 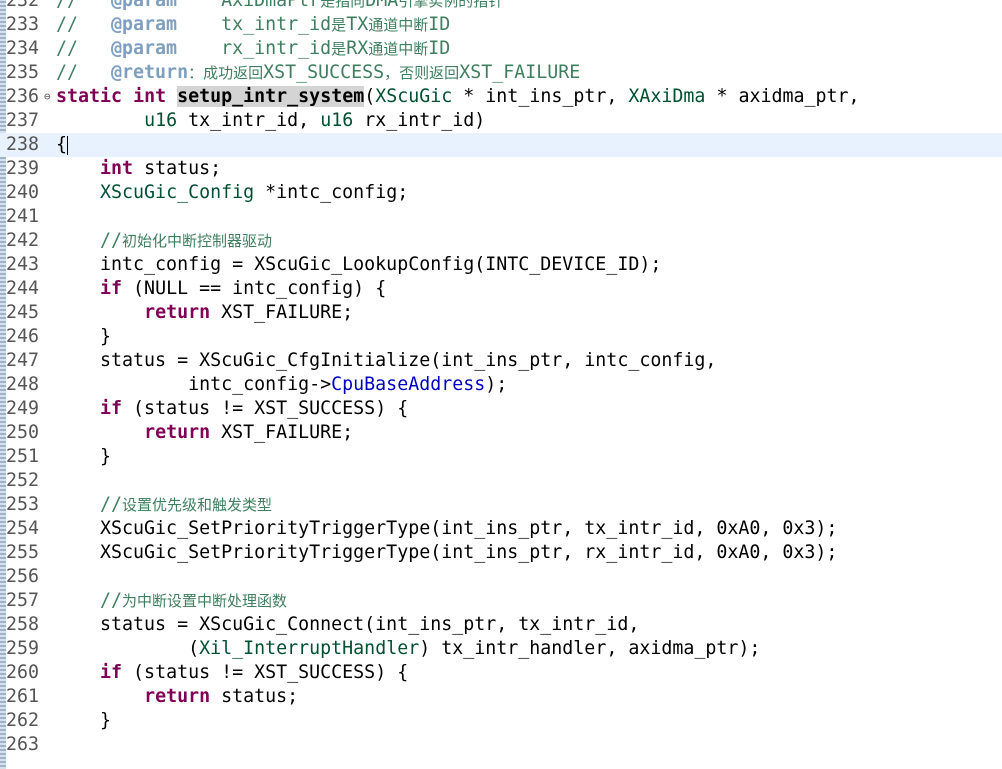 I want to click on line-number: 253, so click(x=23, y=504).